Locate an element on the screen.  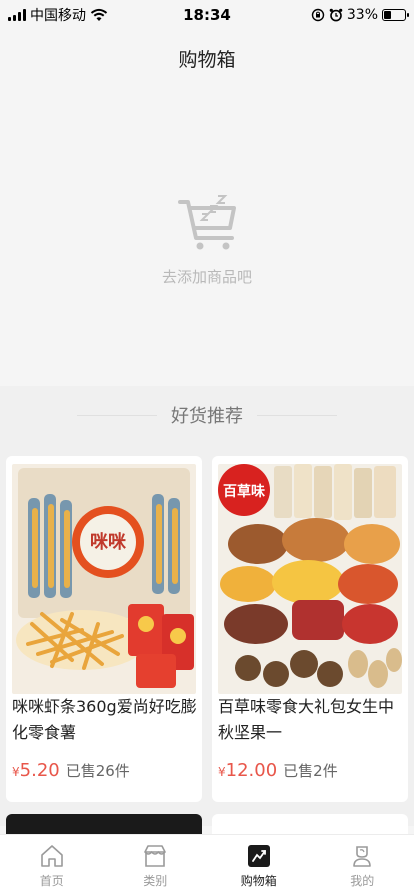
tab-profile: 我的 is located at coordinates (362, 865).